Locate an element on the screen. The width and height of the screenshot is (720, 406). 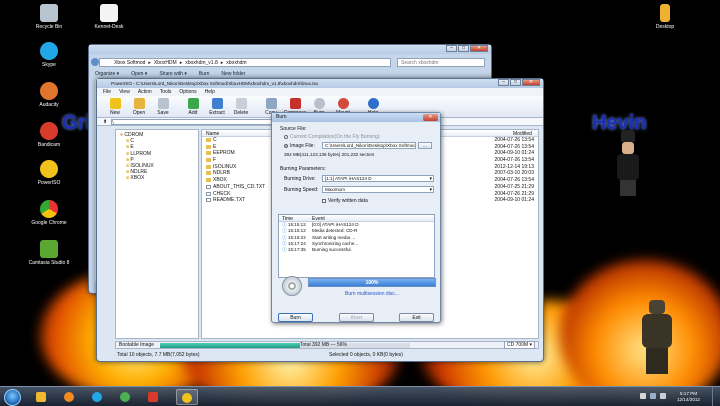
taskbar-item-poweriso is located at coordinates (187, 397).